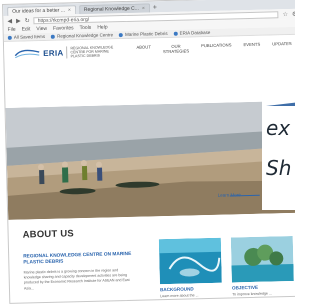 The height and width of the screenshot is (305, 320). I want to click on favorite-label: ERIA Database, so click(195, 32).